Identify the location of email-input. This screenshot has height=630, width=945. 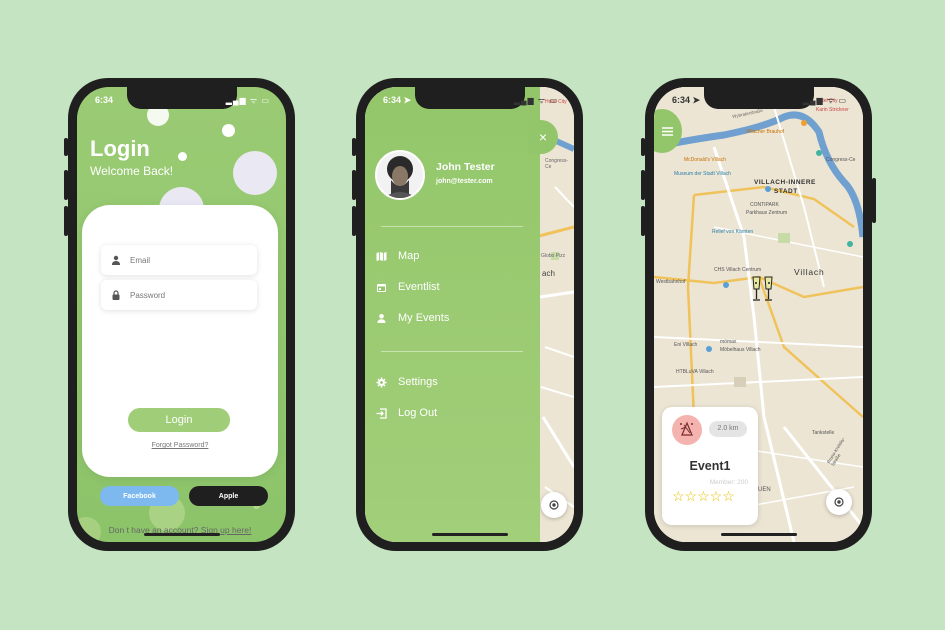
(190, 260).